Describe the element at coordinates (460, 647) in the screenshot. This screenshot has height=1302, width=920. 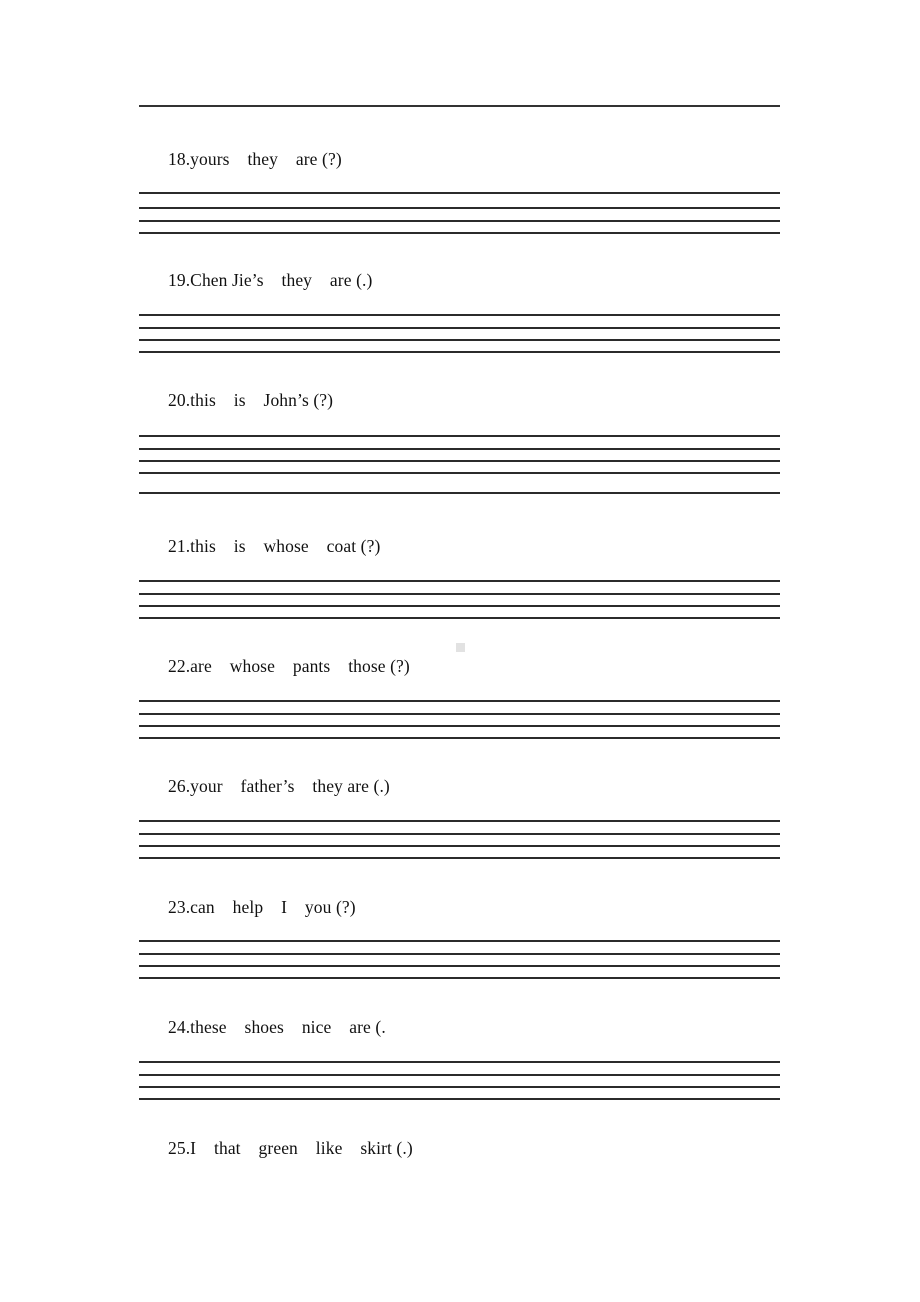
I see `gray-speck` at that location.